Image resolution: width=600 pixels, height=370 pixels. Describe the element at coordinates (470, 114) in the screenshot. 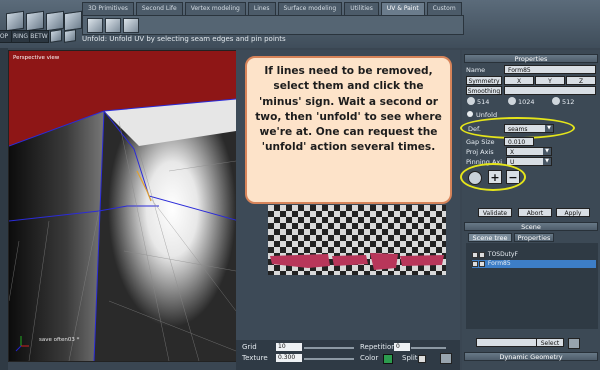

I see `unfold-icon` at that location.